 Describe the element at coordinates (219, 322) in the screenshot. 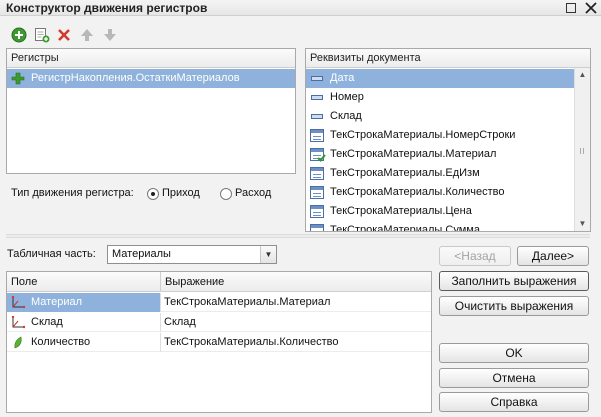

I see `table-row: Склад Склад` at that location.